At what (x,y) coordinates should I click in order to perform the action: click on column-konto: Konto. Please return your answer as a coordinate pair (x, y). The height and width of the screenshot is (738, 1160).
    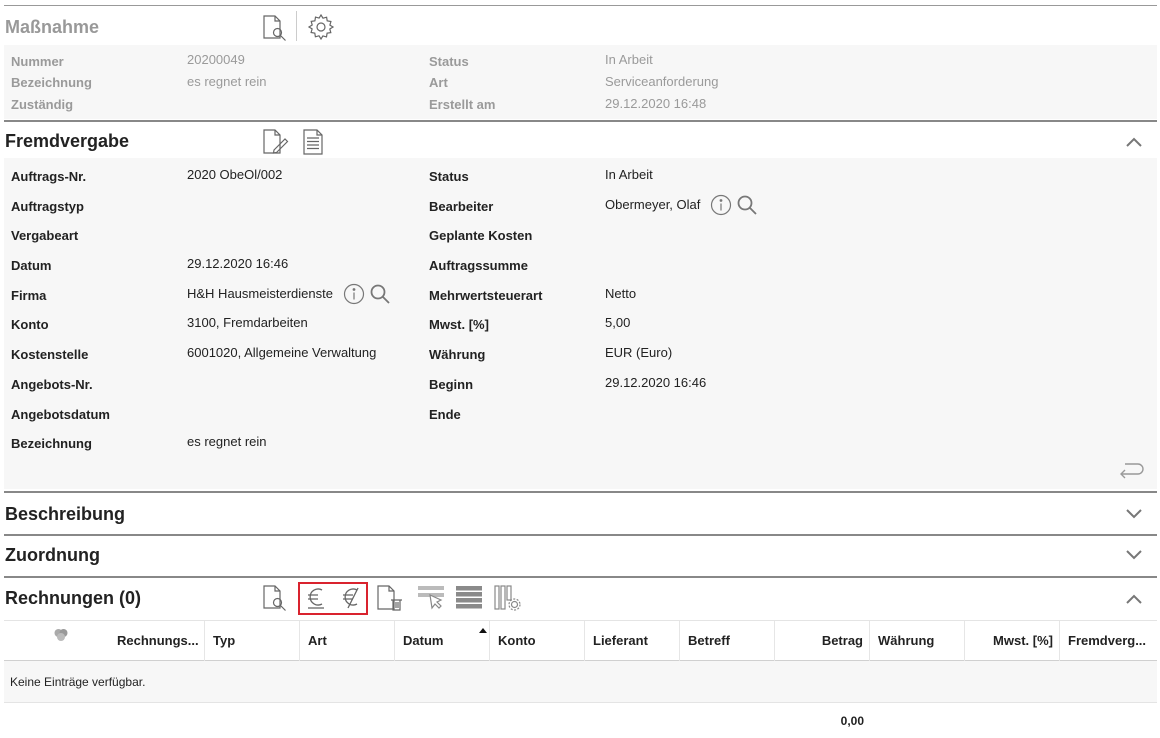
    Looking at the image, I should click on (537, 641).